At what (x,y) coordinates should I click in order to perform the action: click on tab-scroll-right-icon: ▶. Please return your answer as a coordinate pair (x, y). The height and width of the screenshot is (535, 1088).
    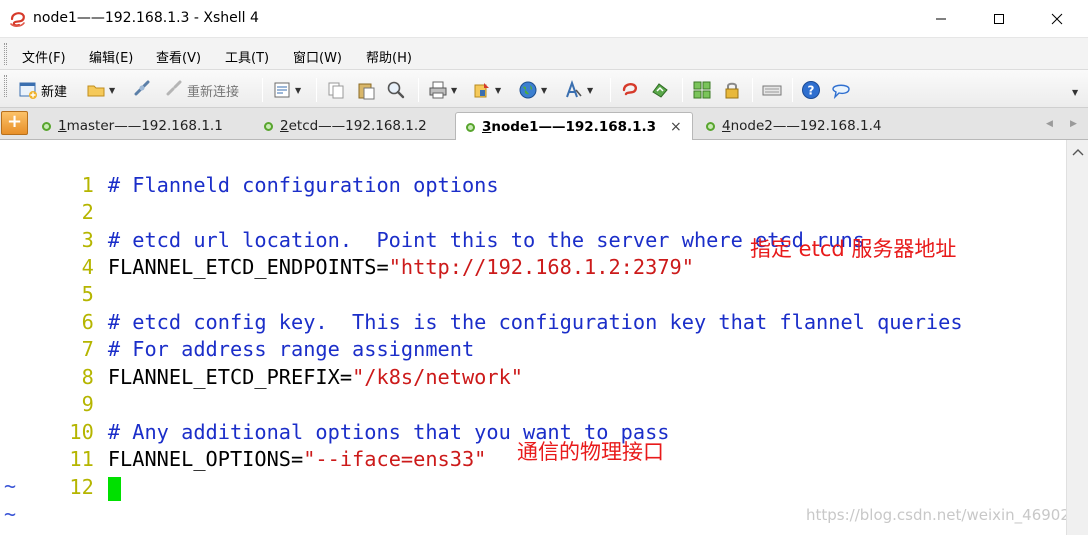
    Looking at the image, I should click on (1073, 124).